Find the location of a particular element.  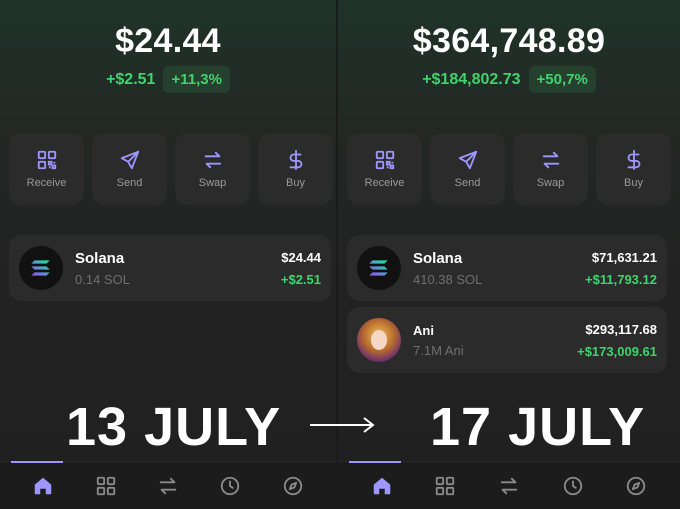

token-amount: 0.14 SOL is located at coordinates (102, 279).